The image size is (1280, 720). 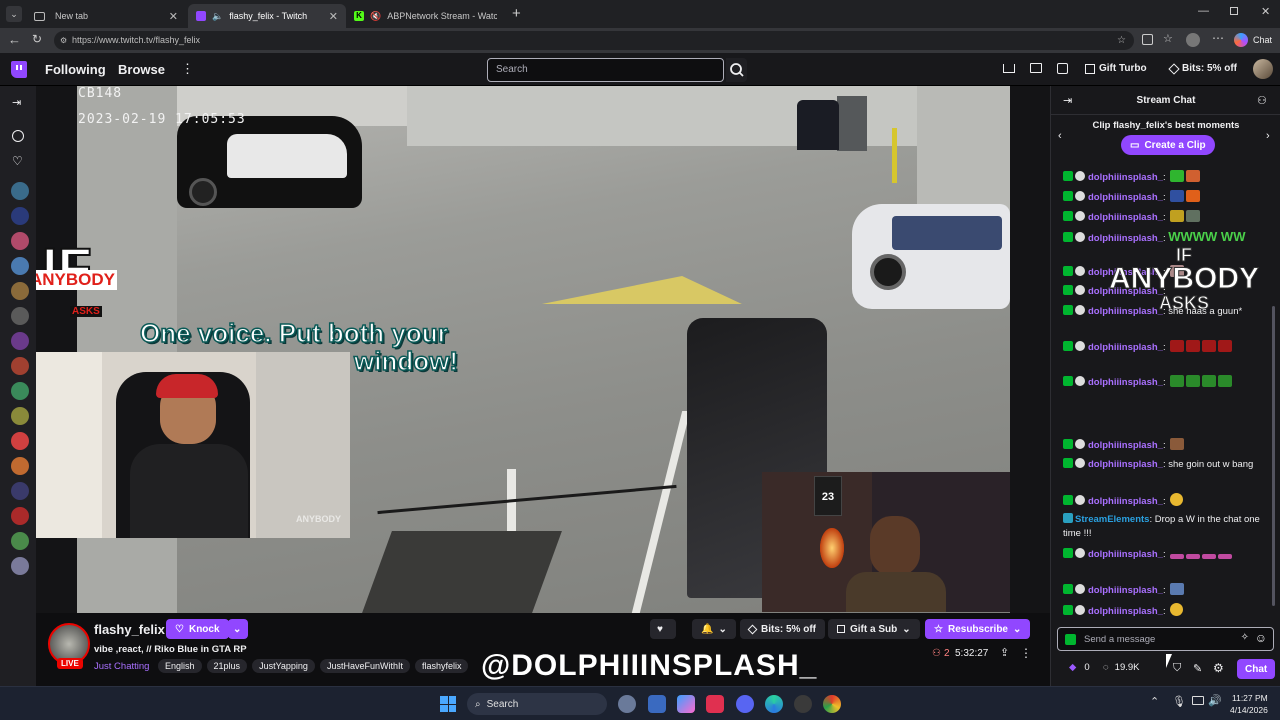 What do you see at coordinates (1060, 136) in the screenshot?
I see `prev-icon: ‹` at bounding box center [1060, 136].